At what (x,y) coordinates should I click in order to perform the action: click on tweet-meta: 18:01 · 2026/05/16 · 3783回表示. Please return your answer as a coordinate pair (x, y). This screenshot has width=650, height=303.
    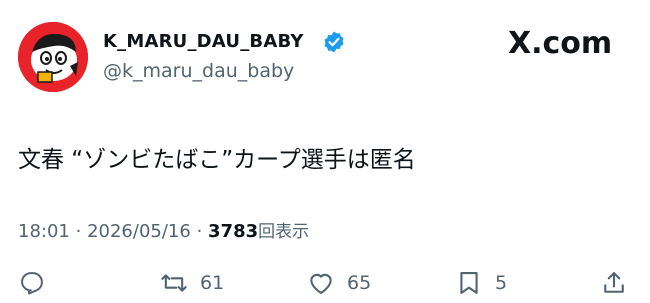
    Looking at the image, I should click on (163, 229).